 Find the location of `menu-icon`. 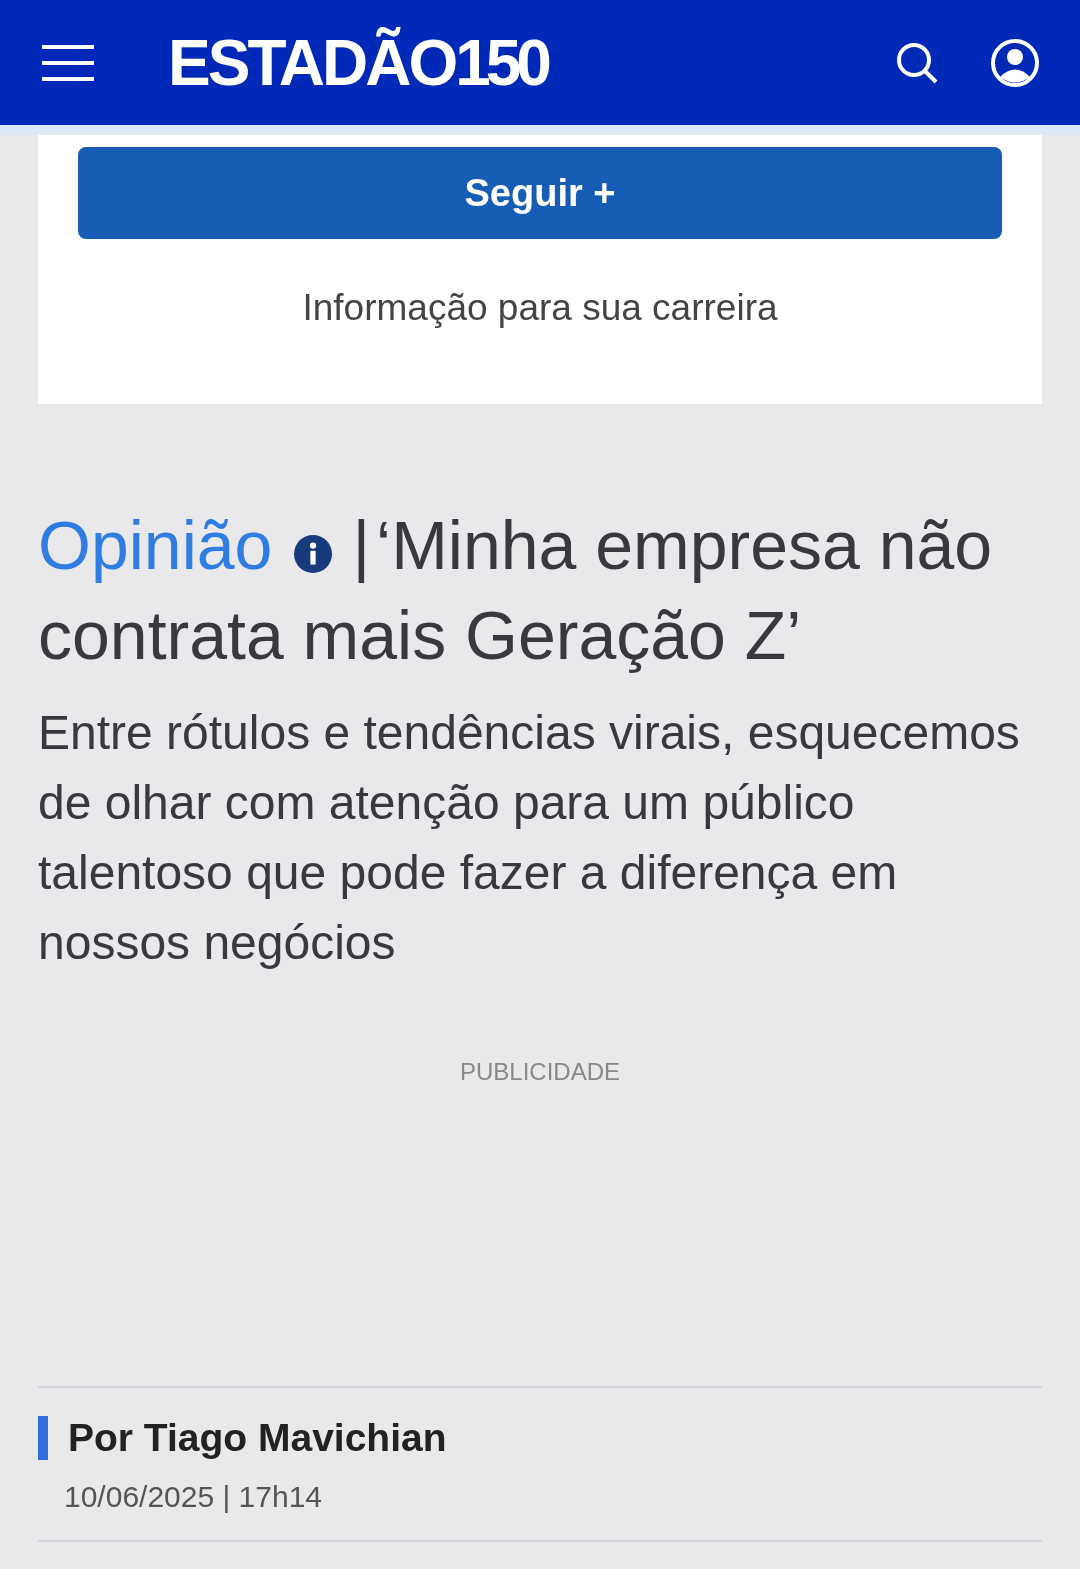

menu-icon is located at coordinates (68, 62).